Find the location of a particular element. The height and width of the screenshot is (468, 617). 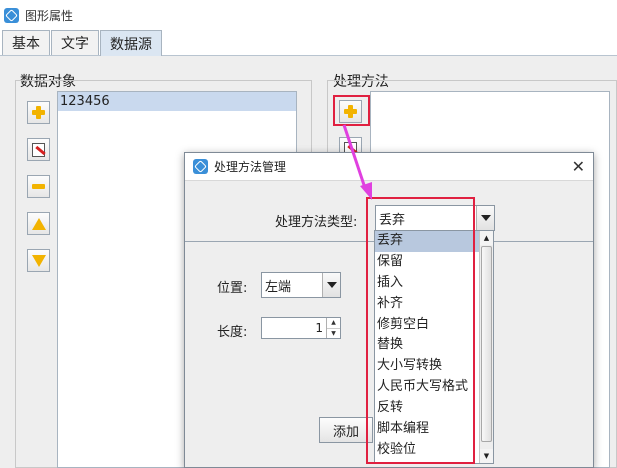

dialog-title: 处理方法管理 is located at coordinates (250, 167).